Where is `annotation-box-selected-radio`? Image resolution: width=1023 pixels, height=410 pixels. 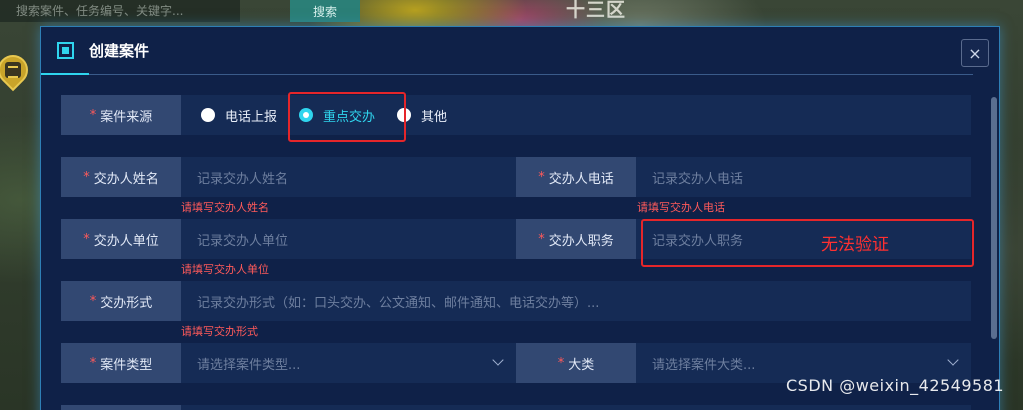 annotation-box-selected-radio is located at coordinates (347, 117).